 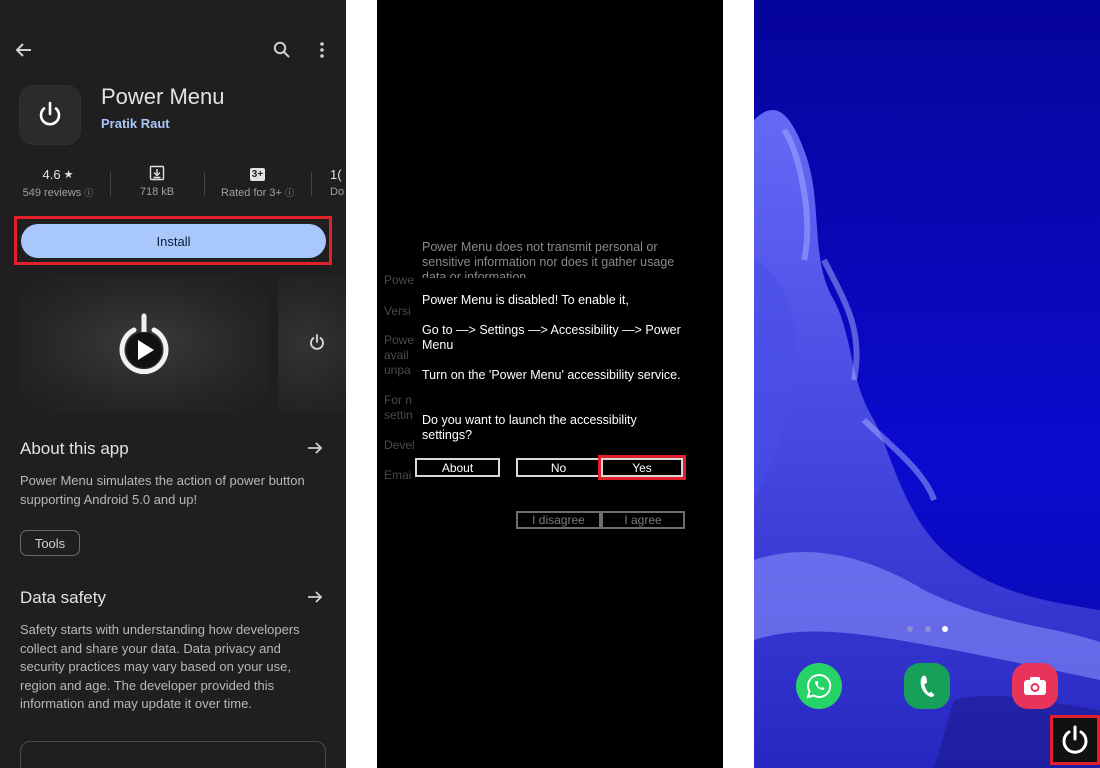 What do you see at coordinates (163, 96) in the screenshot?
I see `app-title: Power Menu` at bounding box center [163, 96].